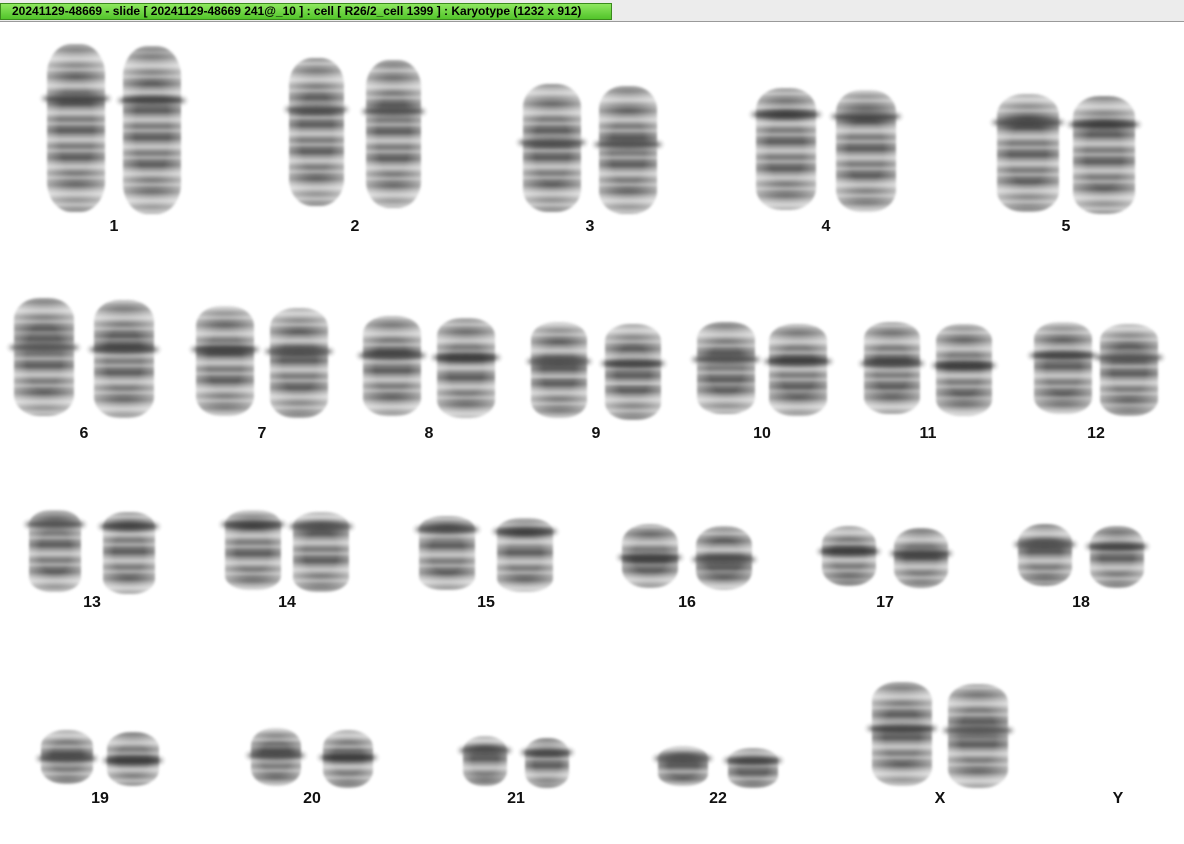 The image size is (1184, 844). I want to click on chromosome-17-right, so click(921, 558).